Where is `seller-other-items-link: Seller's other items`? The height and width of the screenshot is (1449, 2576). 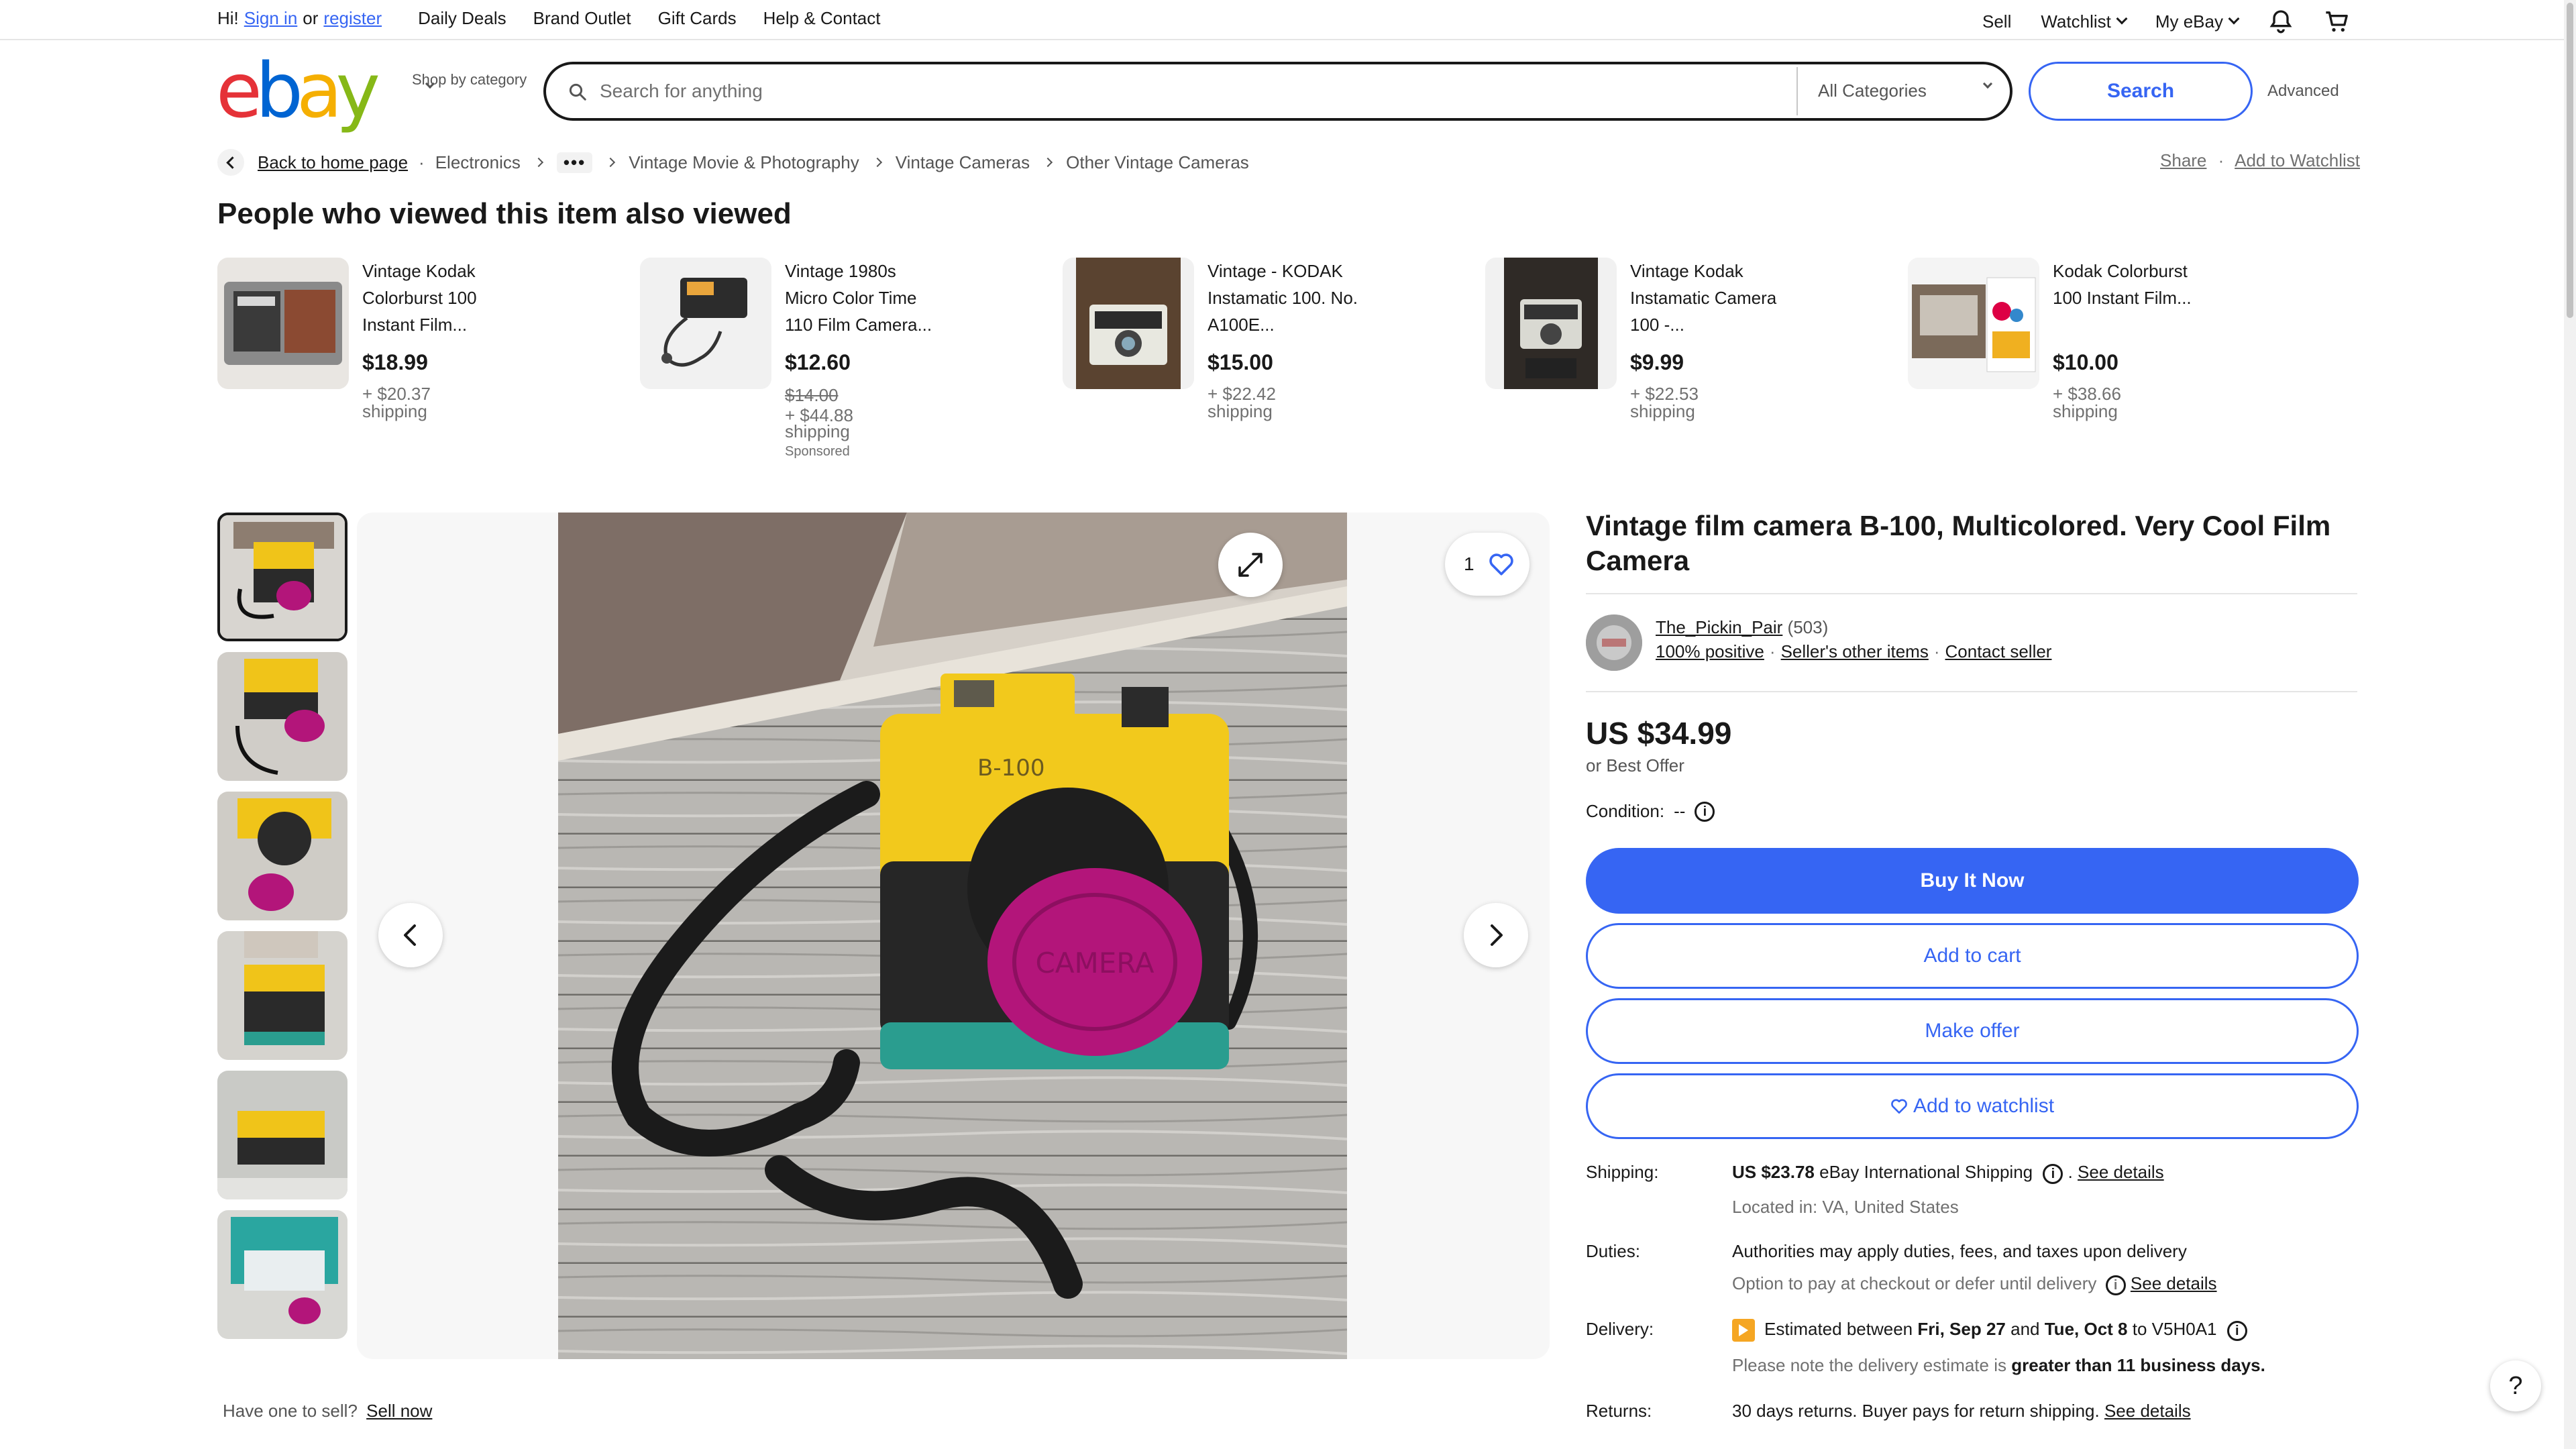
seller-other-items-link: Seller's other items is located at coordinates (1855, 651).